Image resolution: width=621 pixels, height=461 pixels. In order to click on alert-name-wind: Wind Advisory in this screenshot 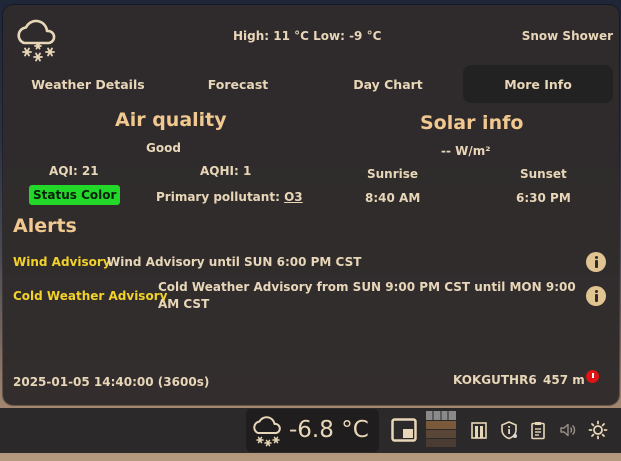, I will do `click(62, 262)`.